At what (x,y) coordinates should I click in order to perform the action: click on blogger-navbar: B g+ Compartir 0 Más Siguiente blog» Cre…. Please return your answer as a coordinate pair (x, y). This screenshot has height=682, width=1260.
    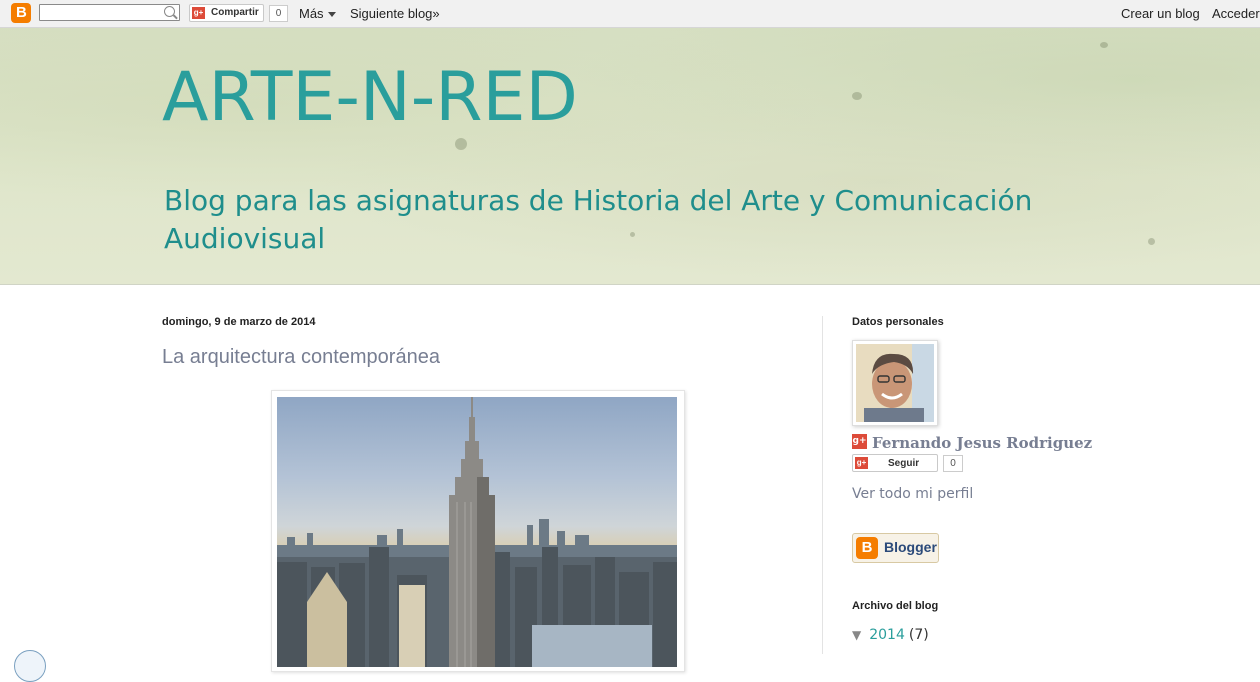
    Looking at the image, I should click on (630, 14).